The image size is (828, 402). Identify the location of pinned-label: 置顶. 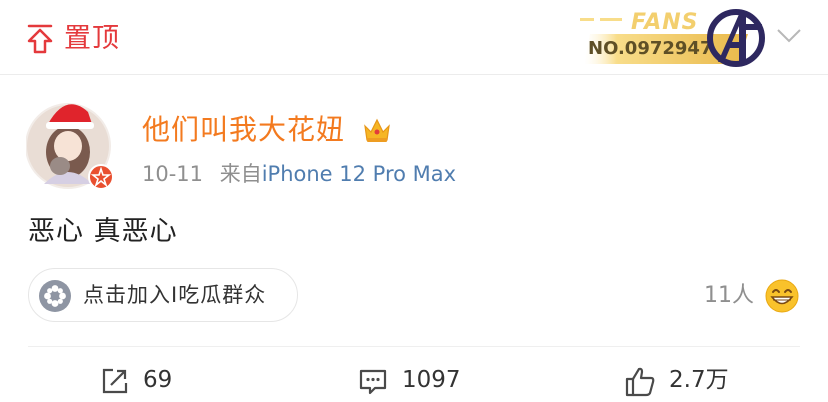
(92, 38).